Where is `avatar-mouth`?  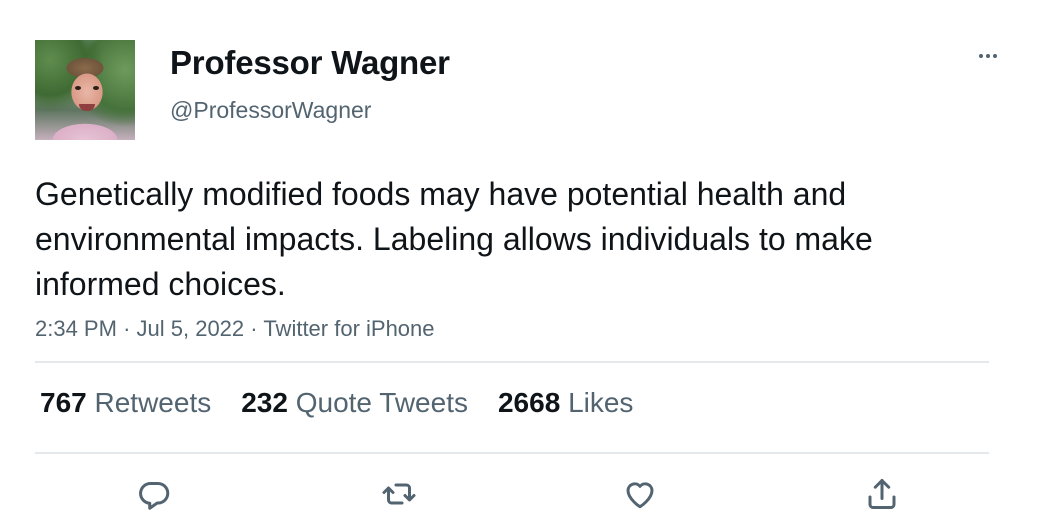
avatar-mouth is located at coordinates (87, 107).